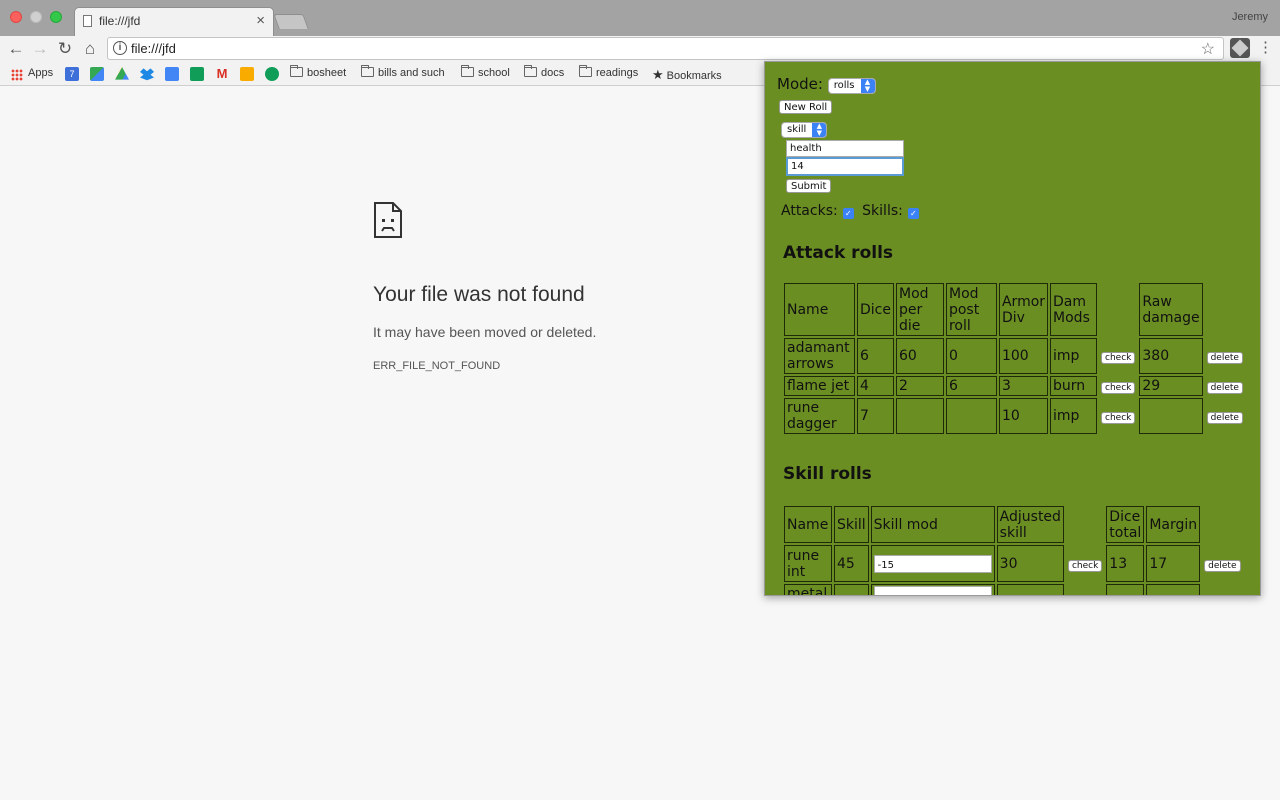 Image resolution: width=1280 pixels, height=800 pixels. Describe the element at coordinates (544, 73) in the screenshot. I see `bookmark-folder-docs: docs` at that location.